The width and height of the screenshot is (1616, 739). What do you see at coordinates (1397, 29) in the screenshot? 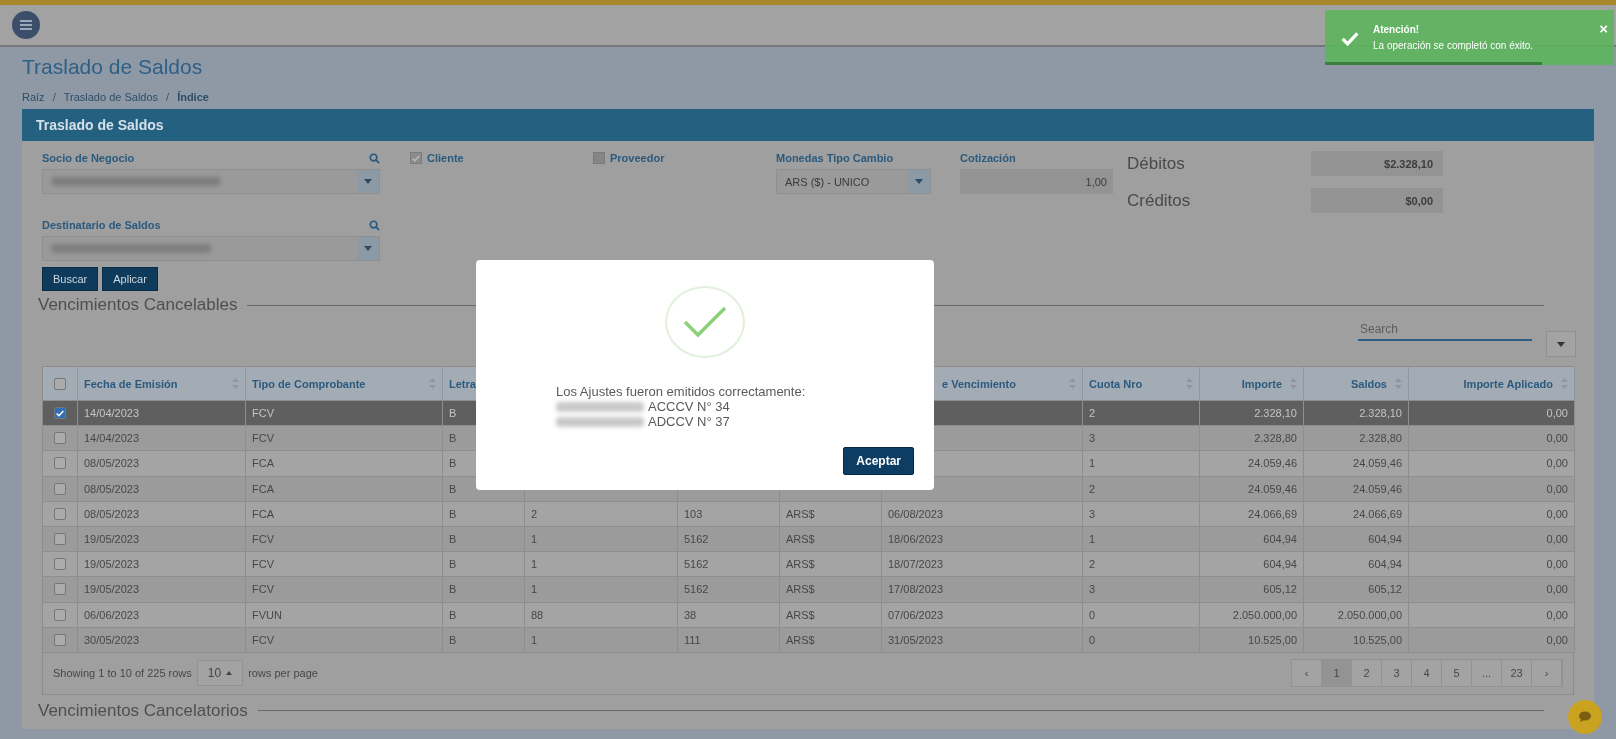
I see `toast-title: Atención!` at bounding box center [1397, 29].